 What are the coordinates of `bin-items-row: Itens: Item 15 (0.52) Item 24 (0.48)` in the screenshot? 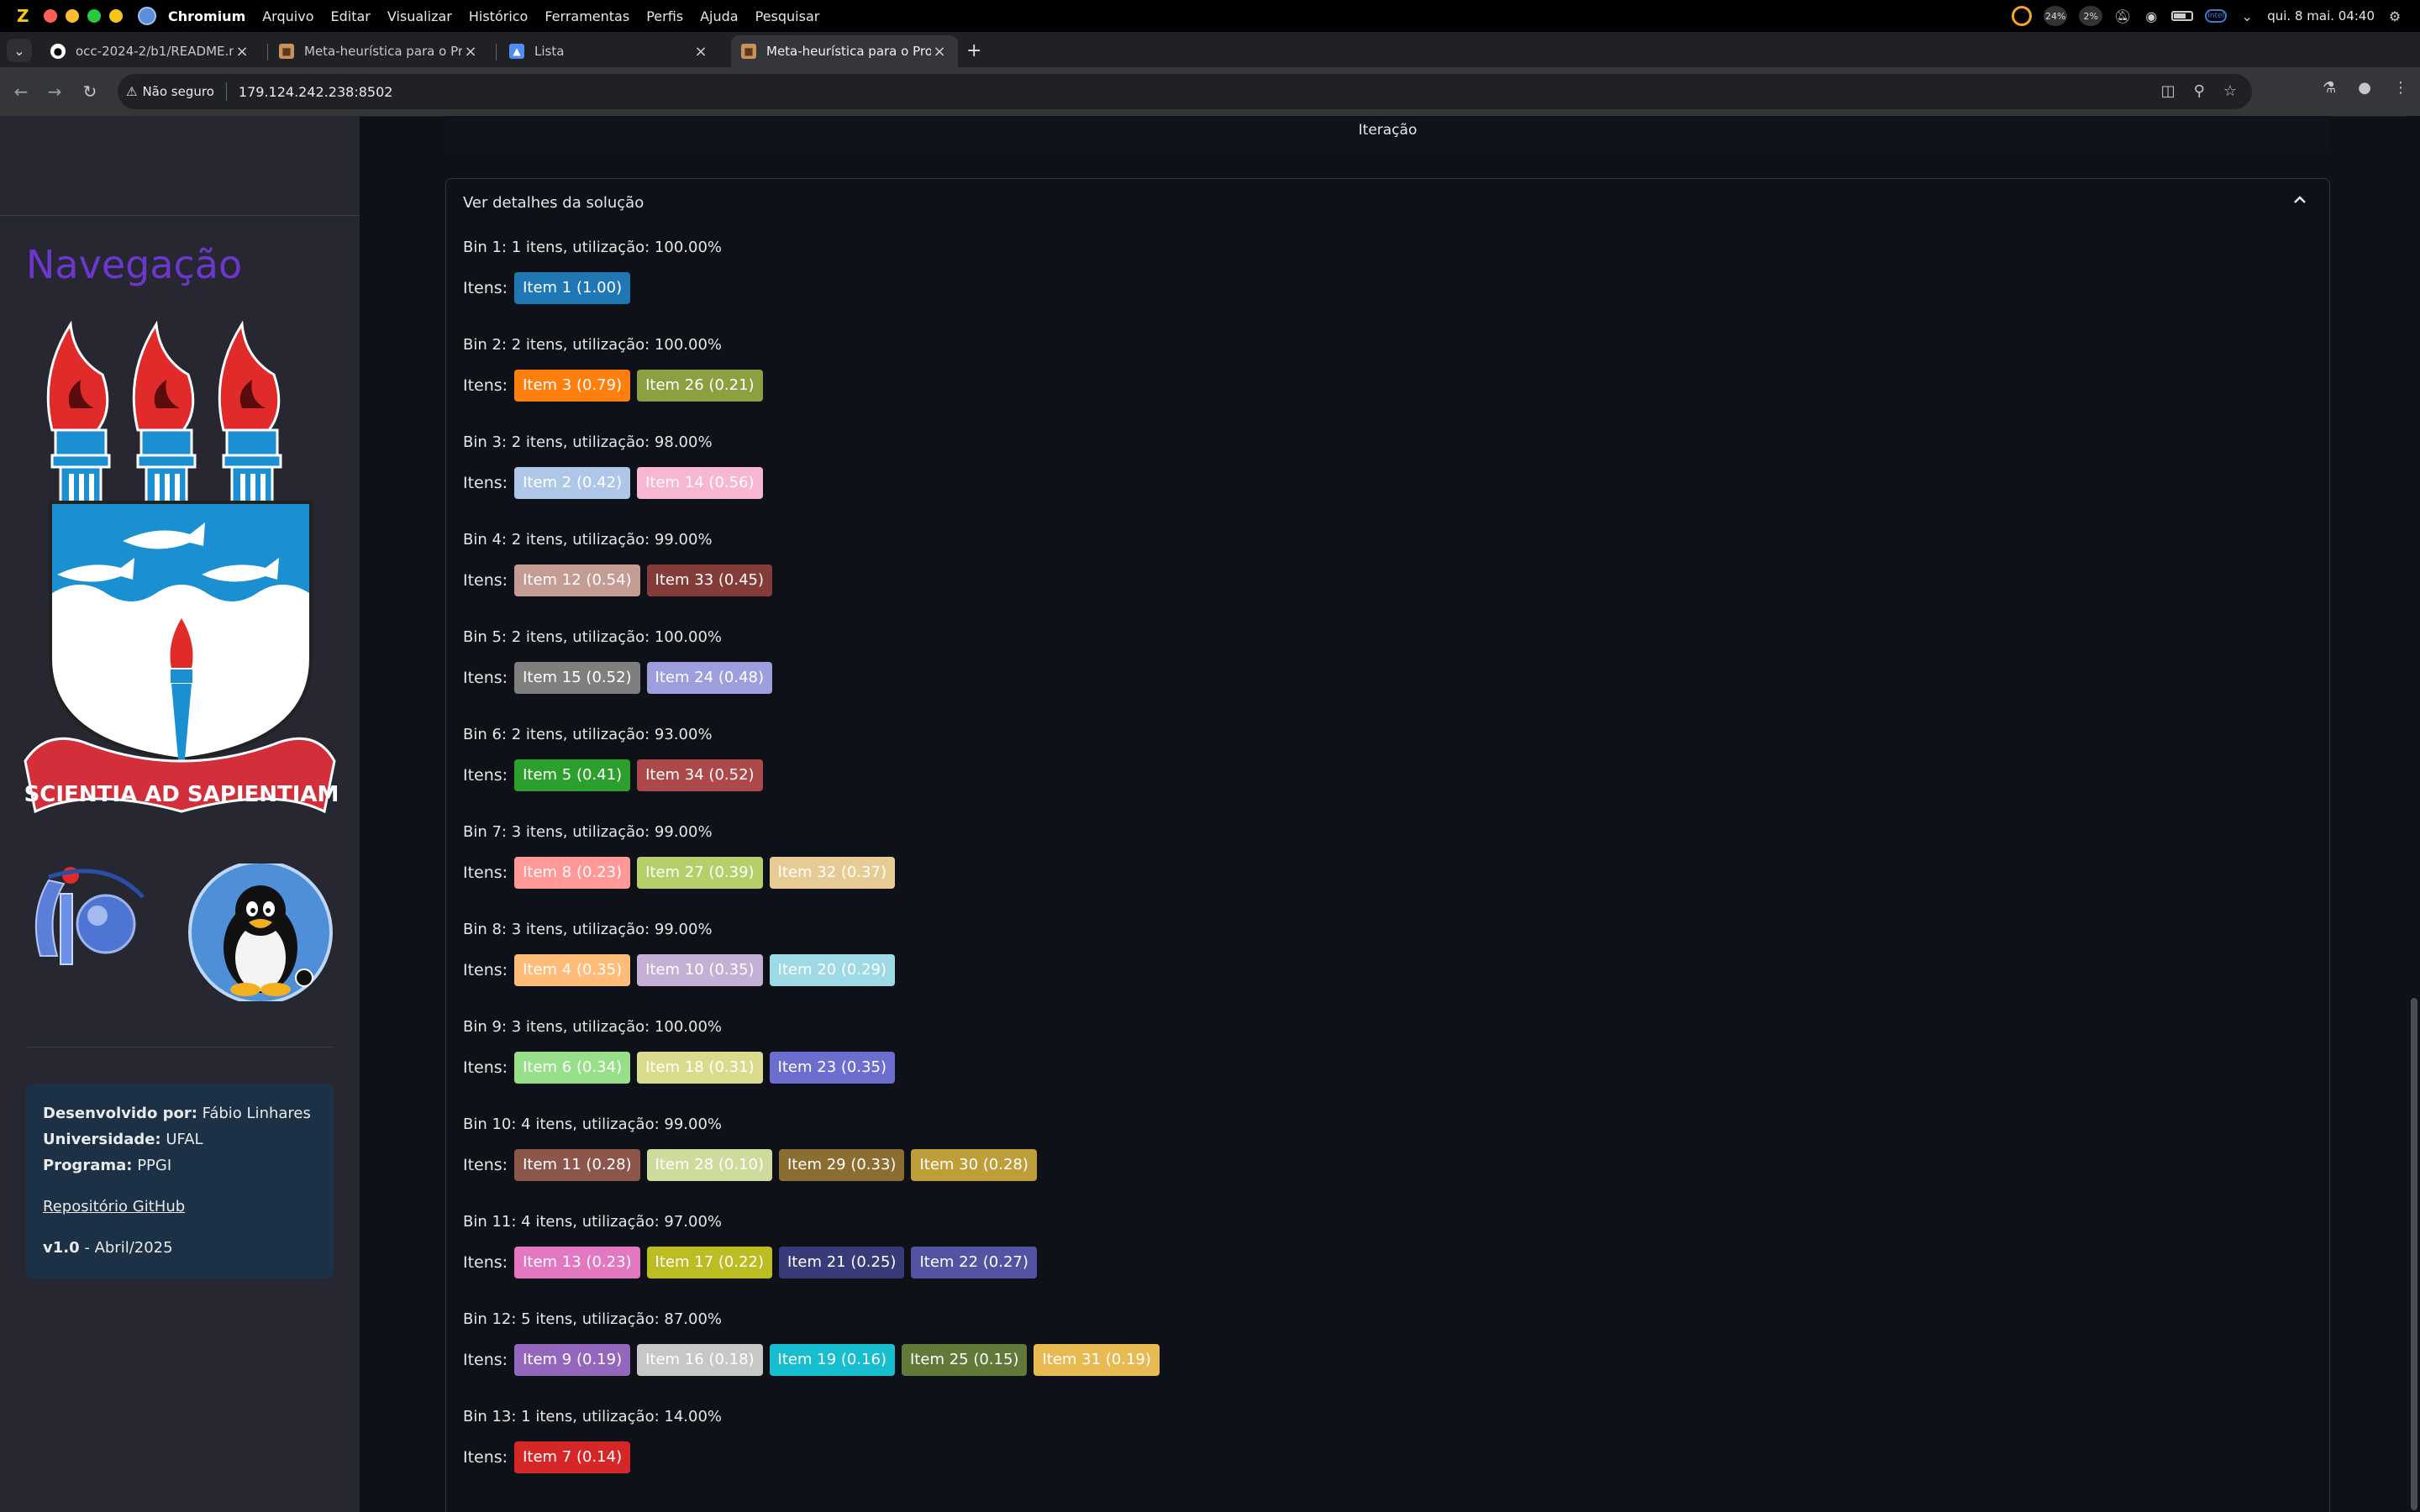 It's located at (621, 678).